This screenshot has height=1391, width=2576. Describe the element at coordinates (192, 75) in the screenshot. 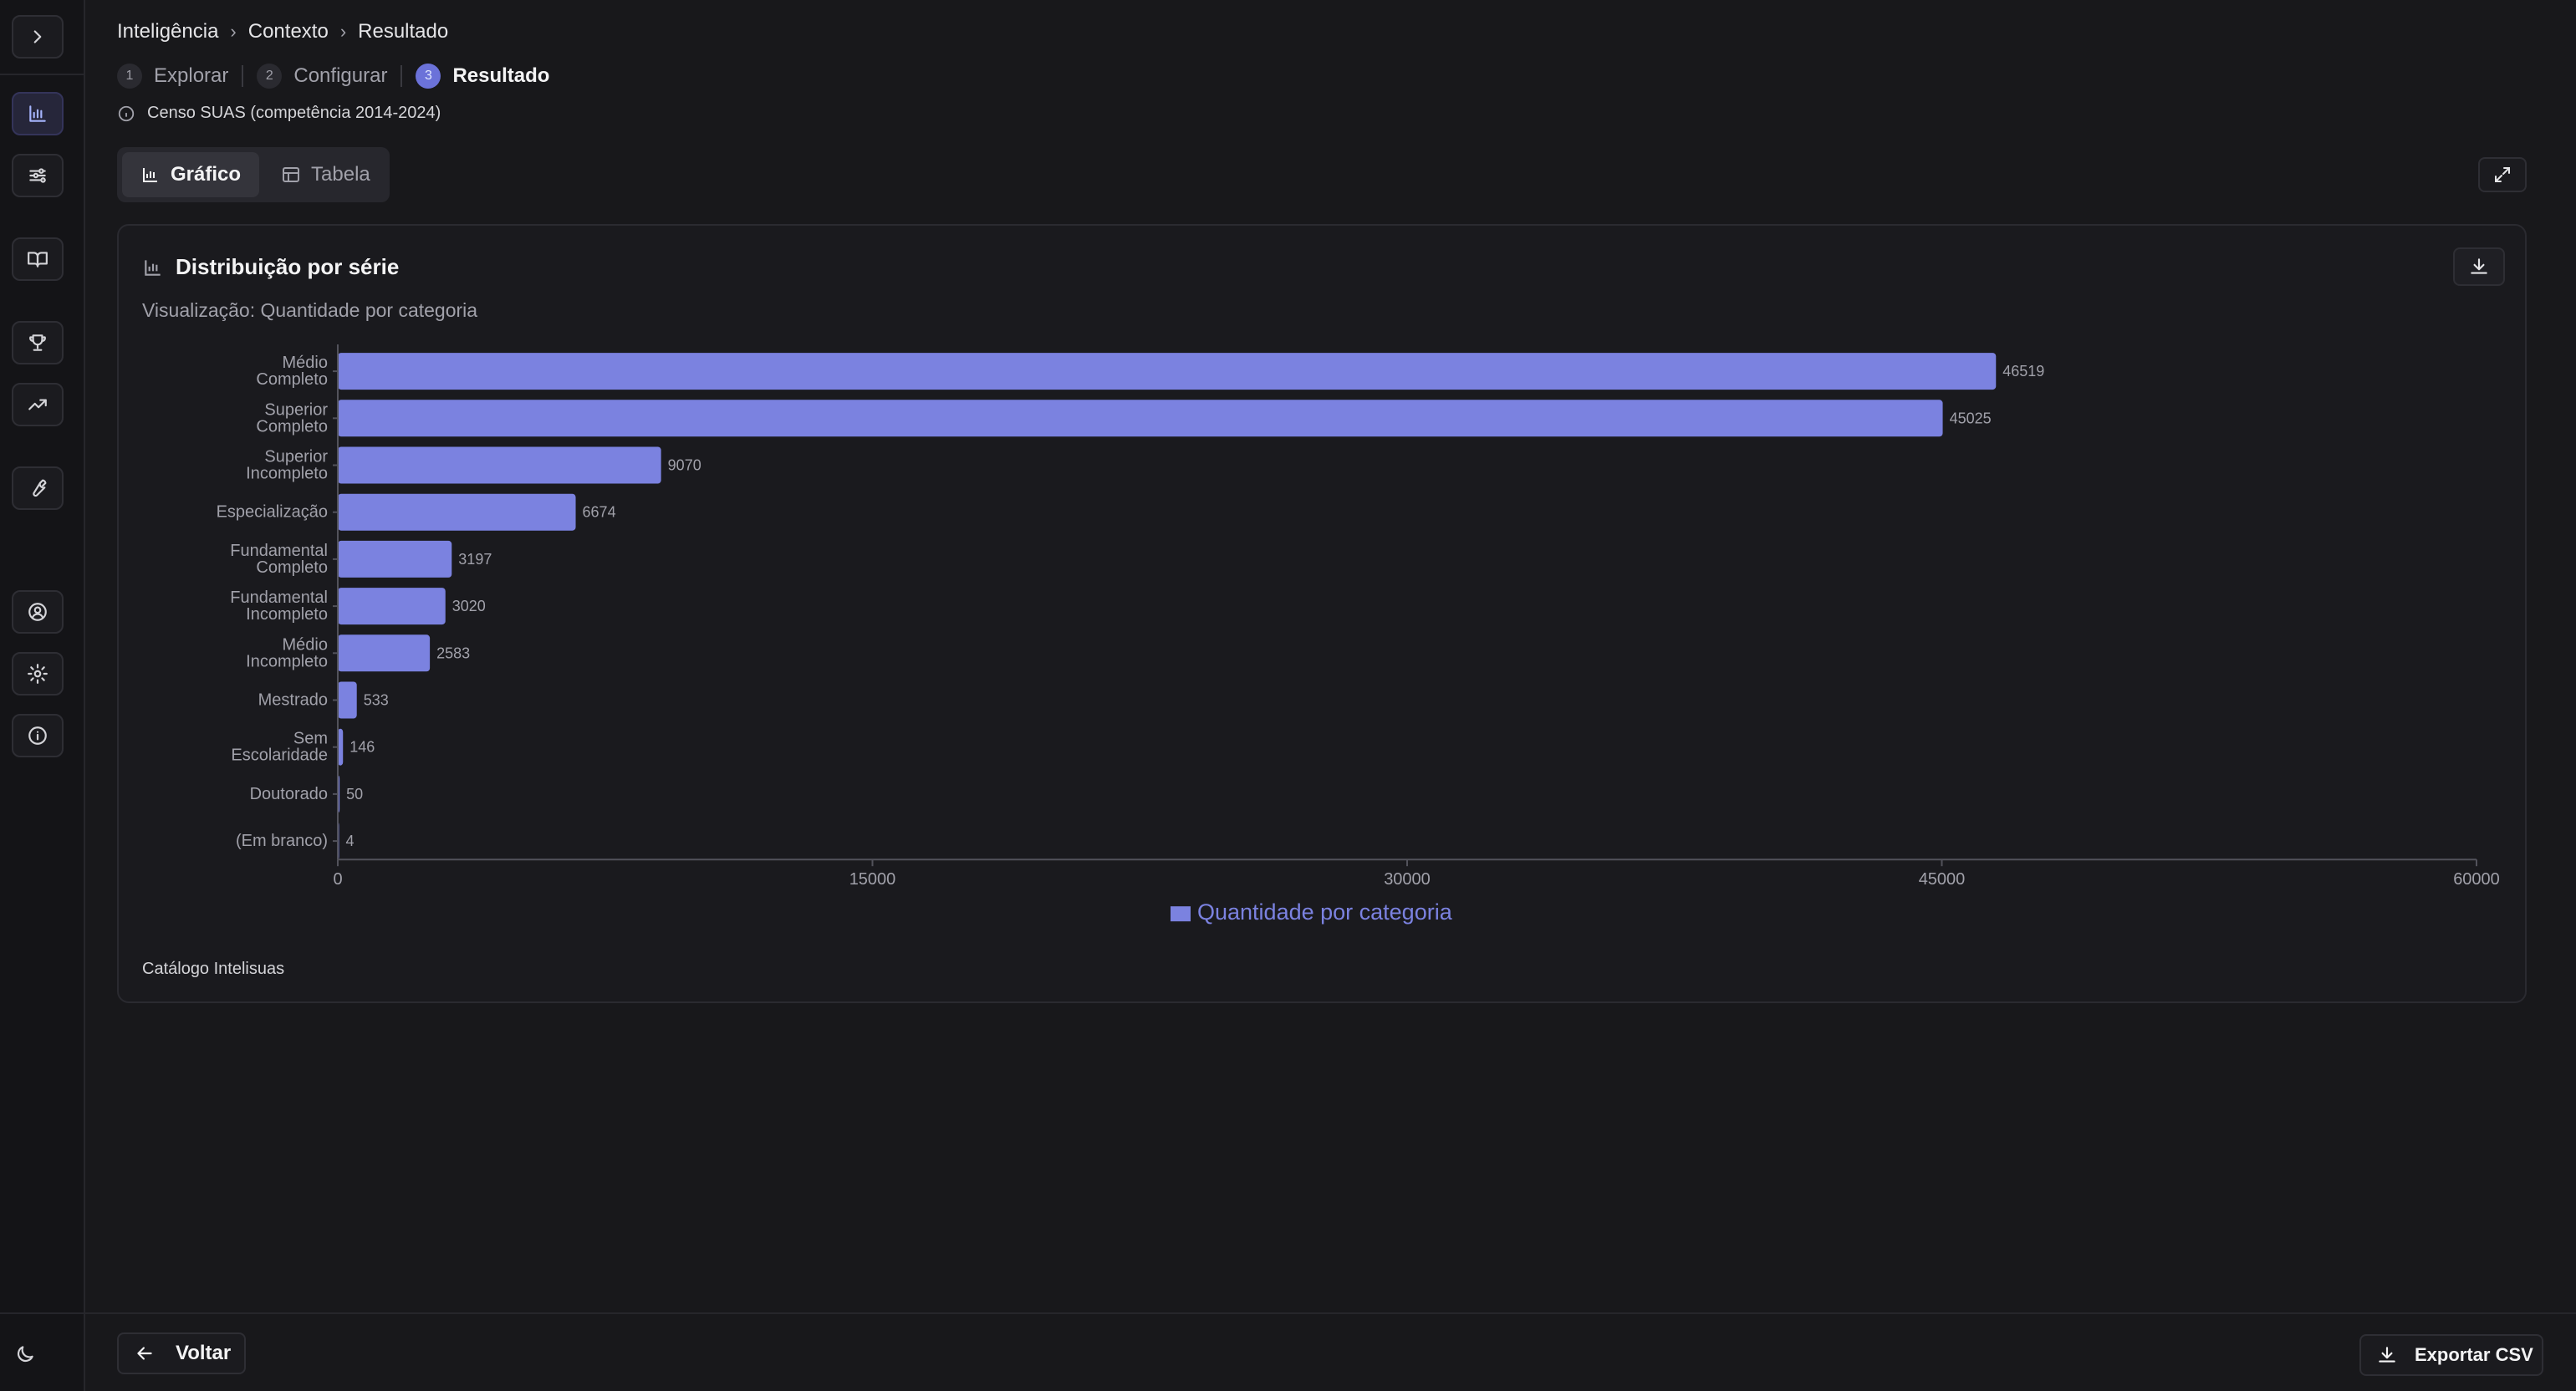

I see `step-label: Explorar` at that location.